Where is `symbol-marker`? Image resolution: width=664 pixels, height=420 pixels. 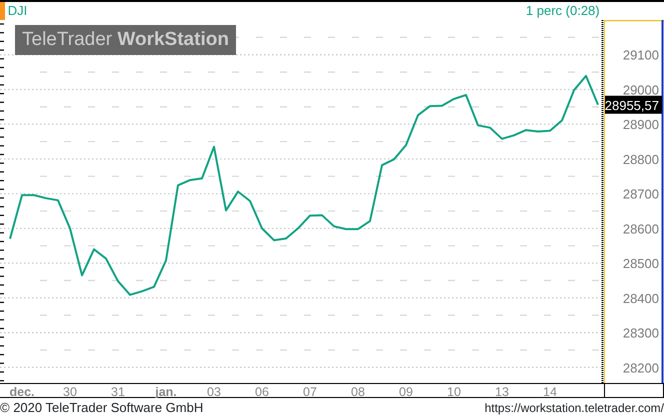
symbol-marker is located at coordinates (2, 11).